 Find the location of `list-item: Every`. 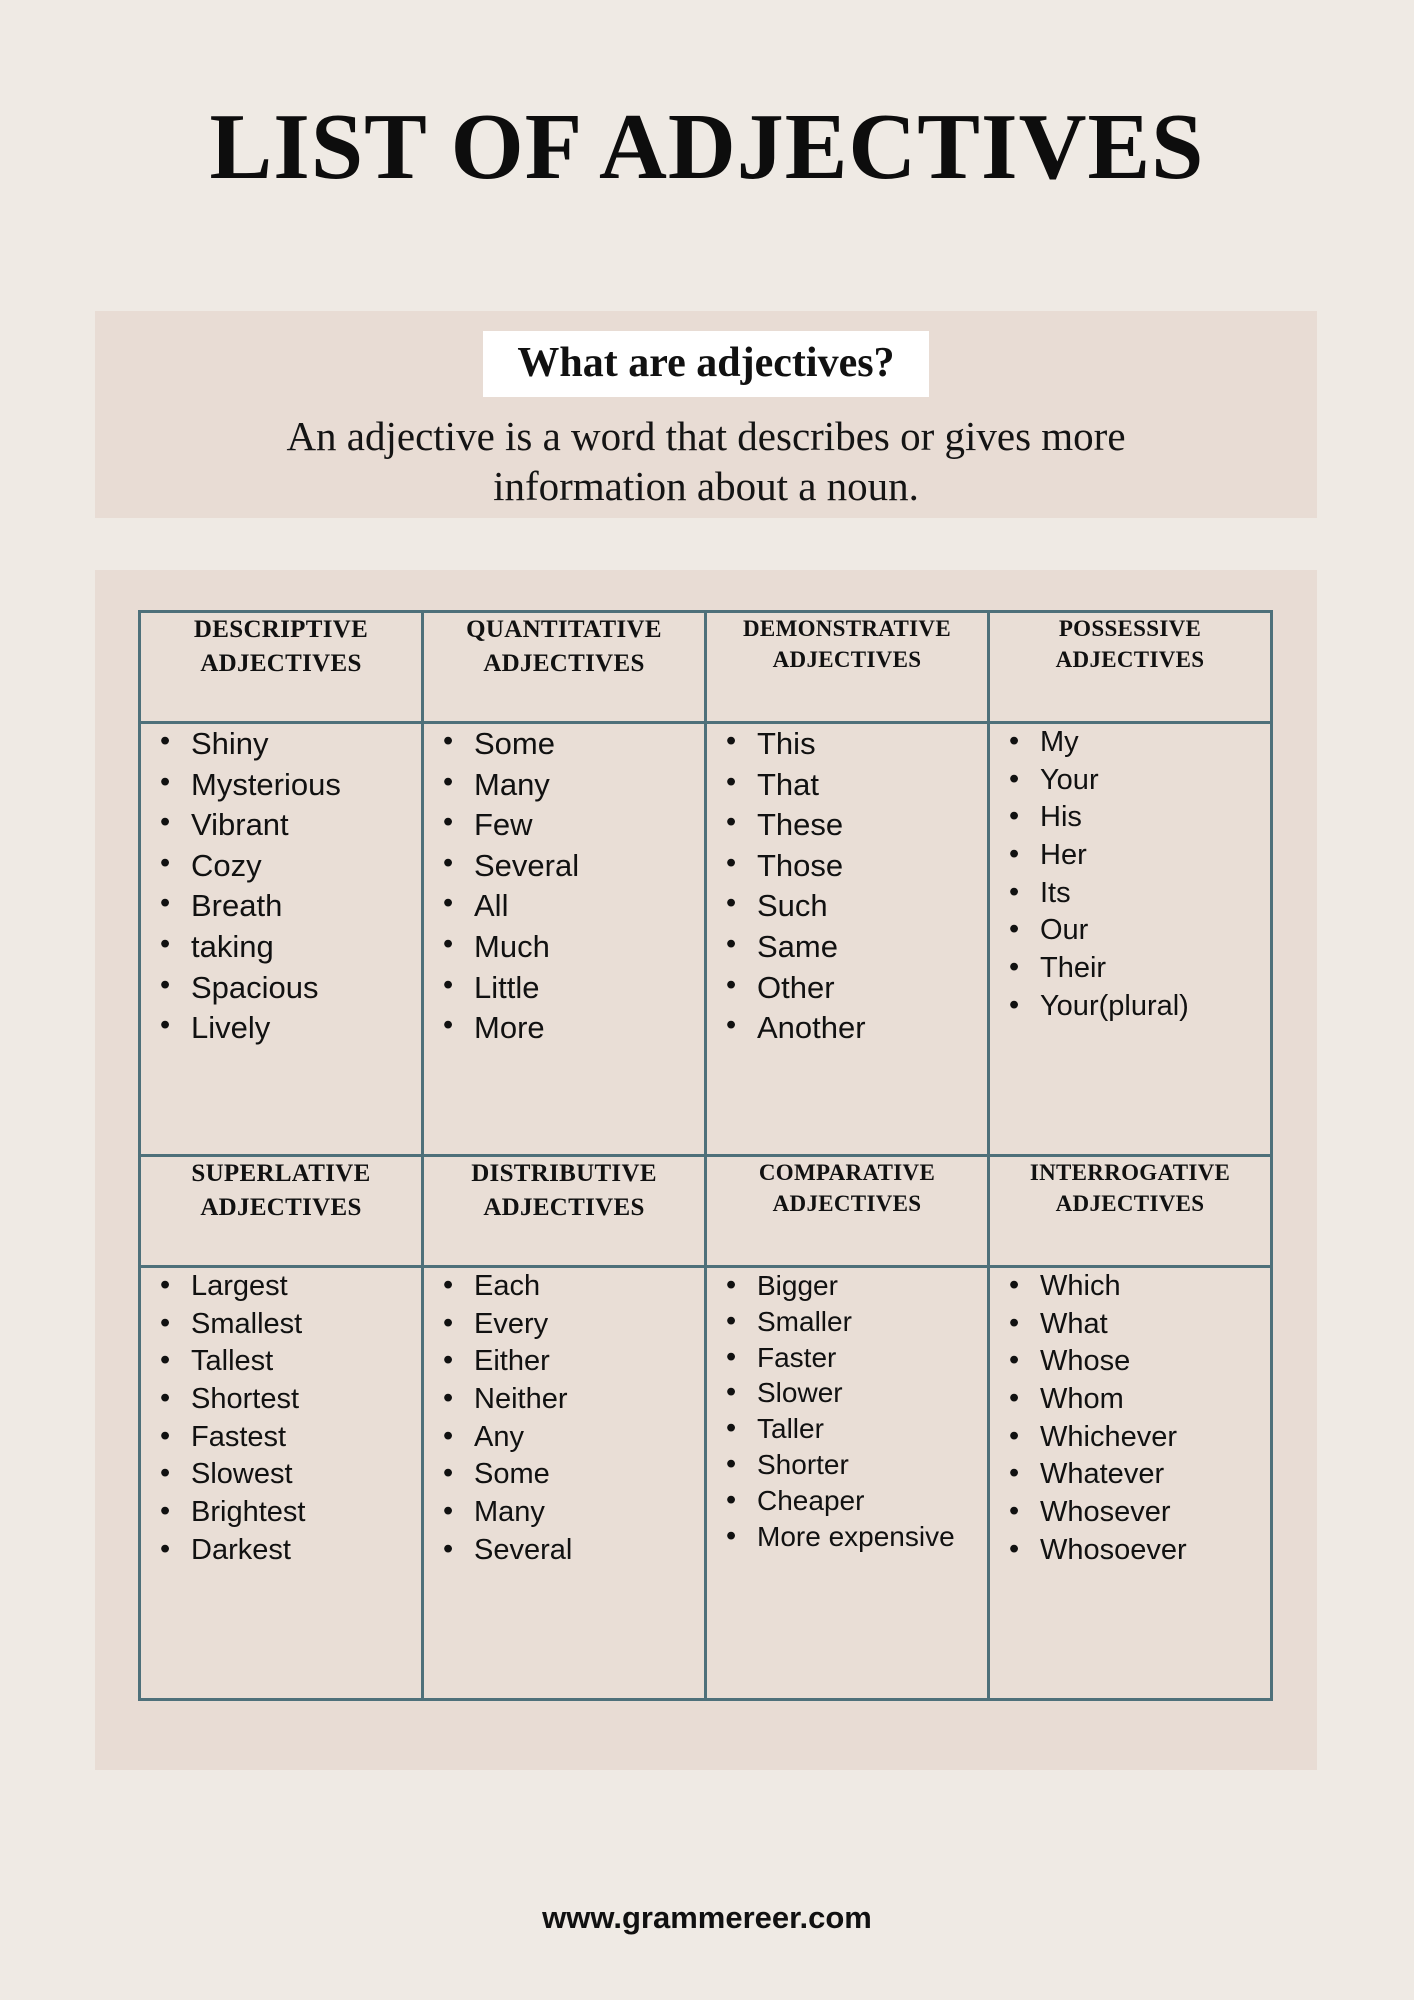

list-item: Every is located at coordinates (573, 1324).